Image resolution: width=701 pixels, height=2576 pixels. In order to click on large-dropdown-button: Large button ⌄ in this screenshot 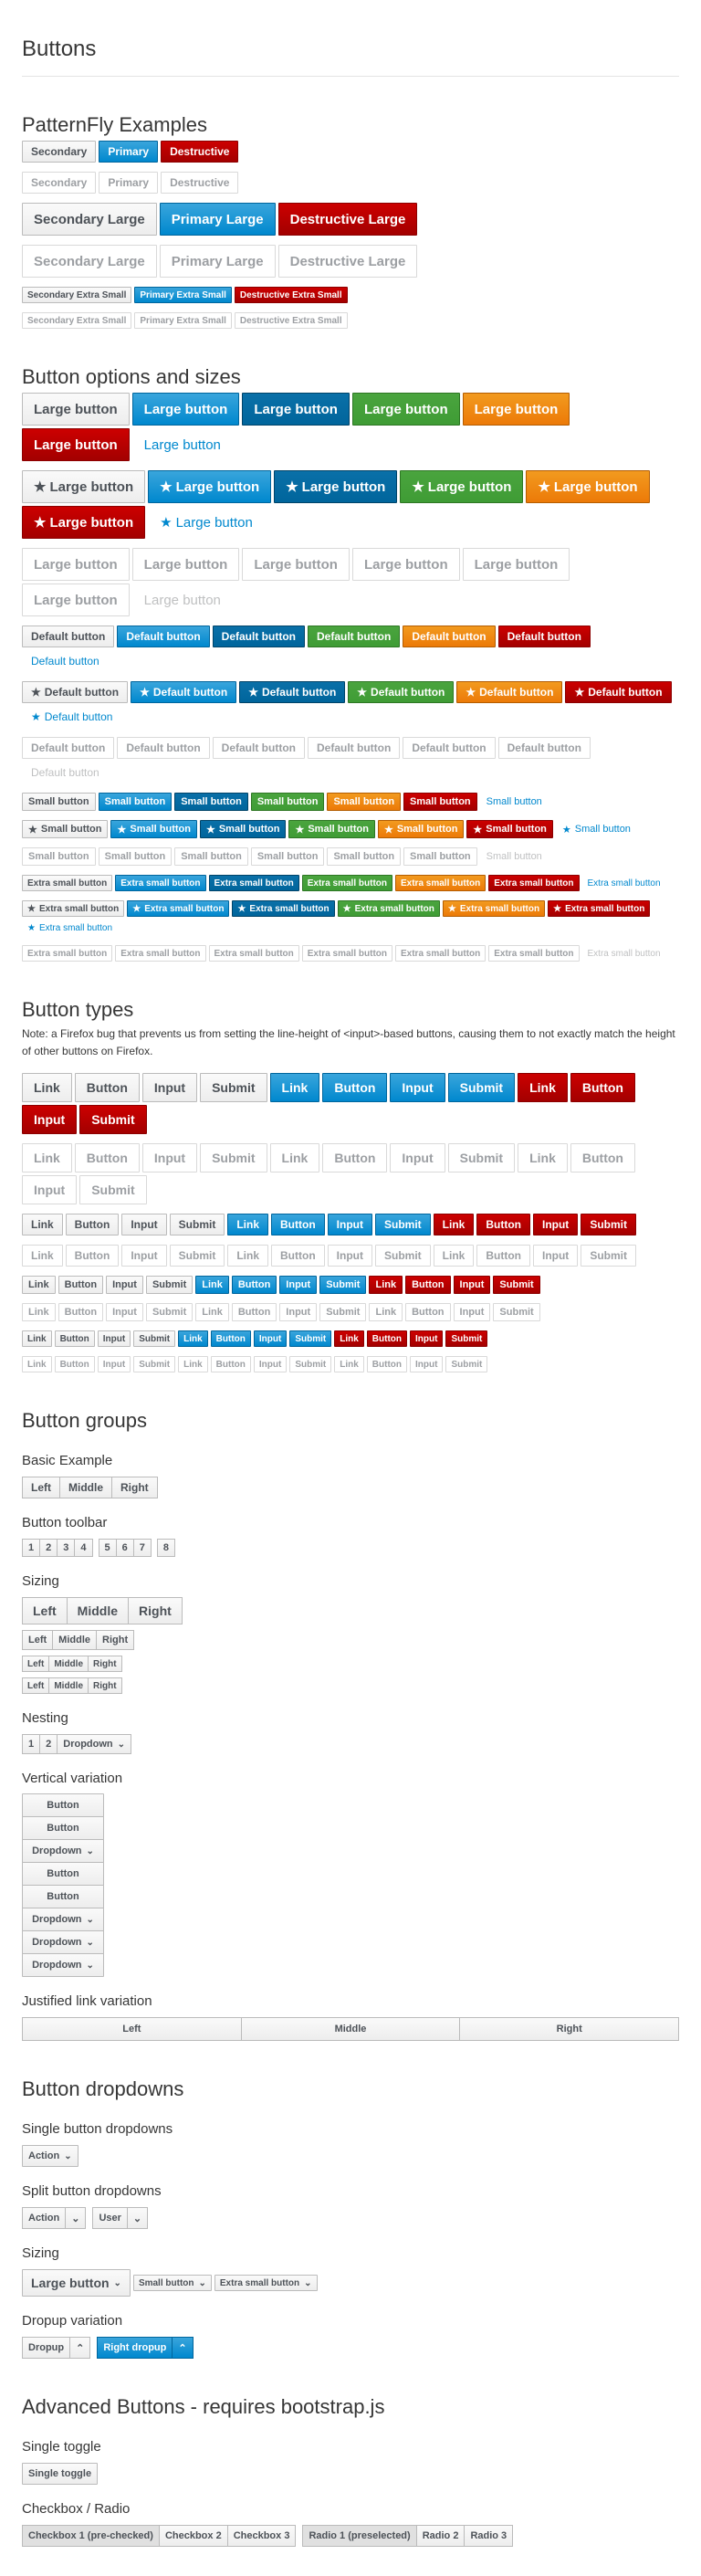, I will do `click(76, 2283)`.